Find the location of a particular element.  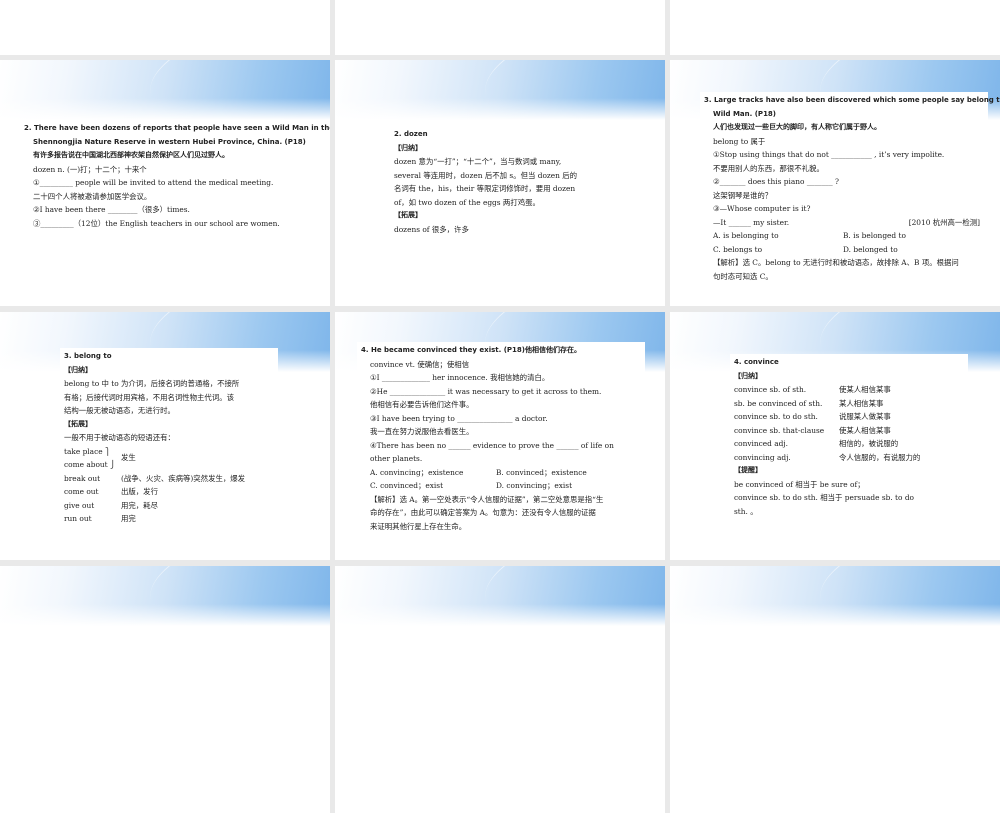

text-line: break out (战争、火灾、疾病等)突然发生，爆发 is located at coordinates (169, 479).